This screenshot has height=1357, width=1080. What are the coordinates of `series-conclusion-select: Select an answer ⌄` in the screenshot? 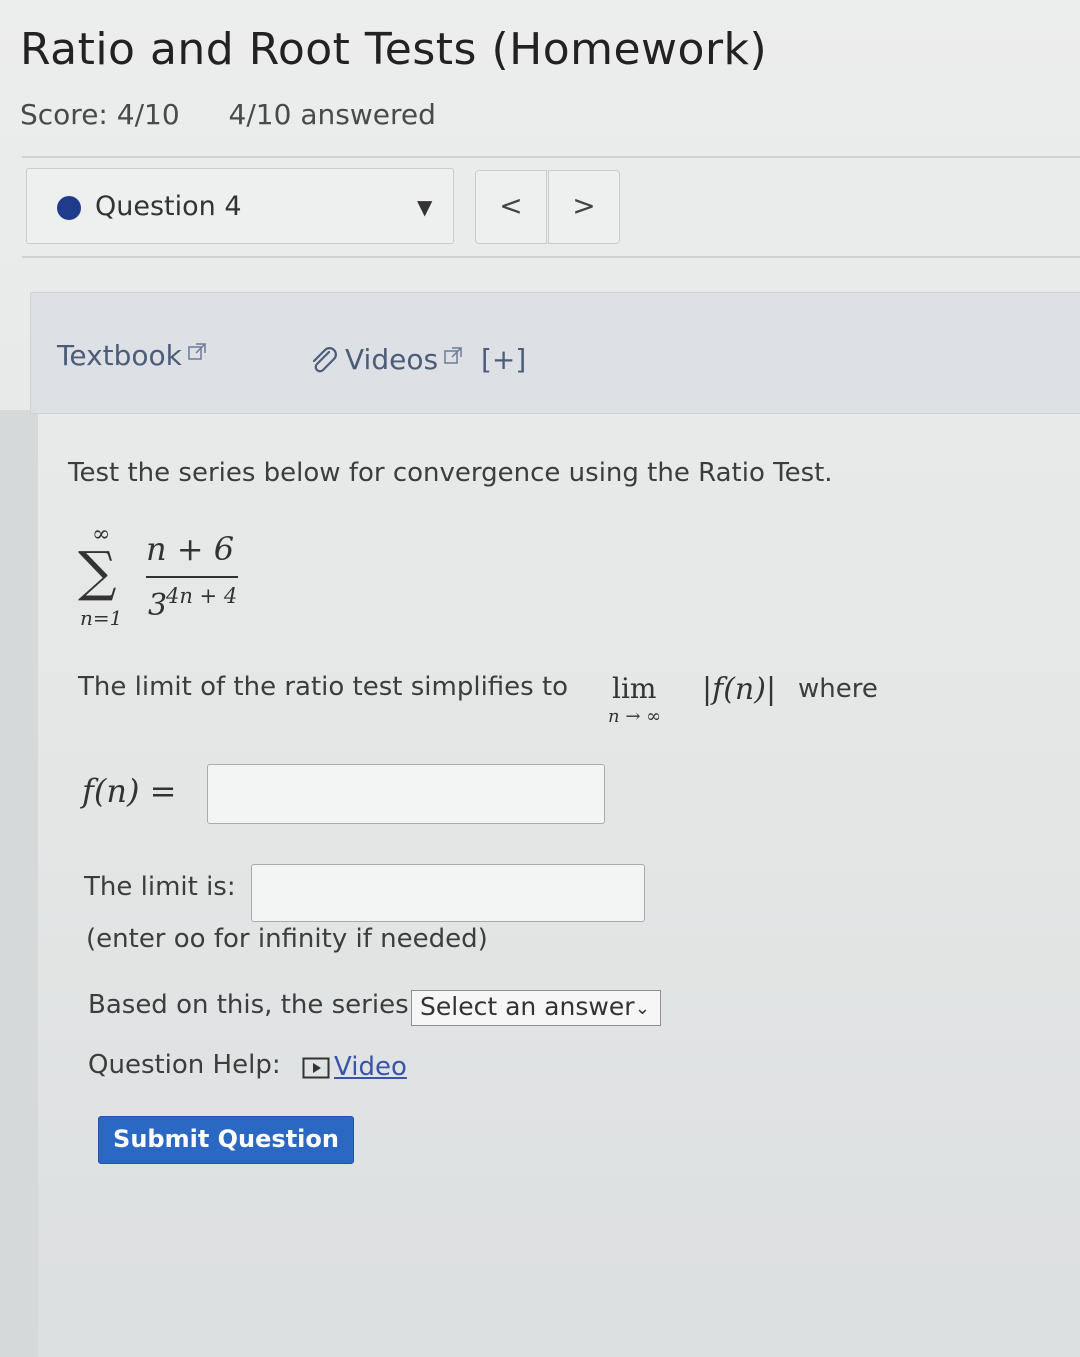 It's located at (536, 1008).